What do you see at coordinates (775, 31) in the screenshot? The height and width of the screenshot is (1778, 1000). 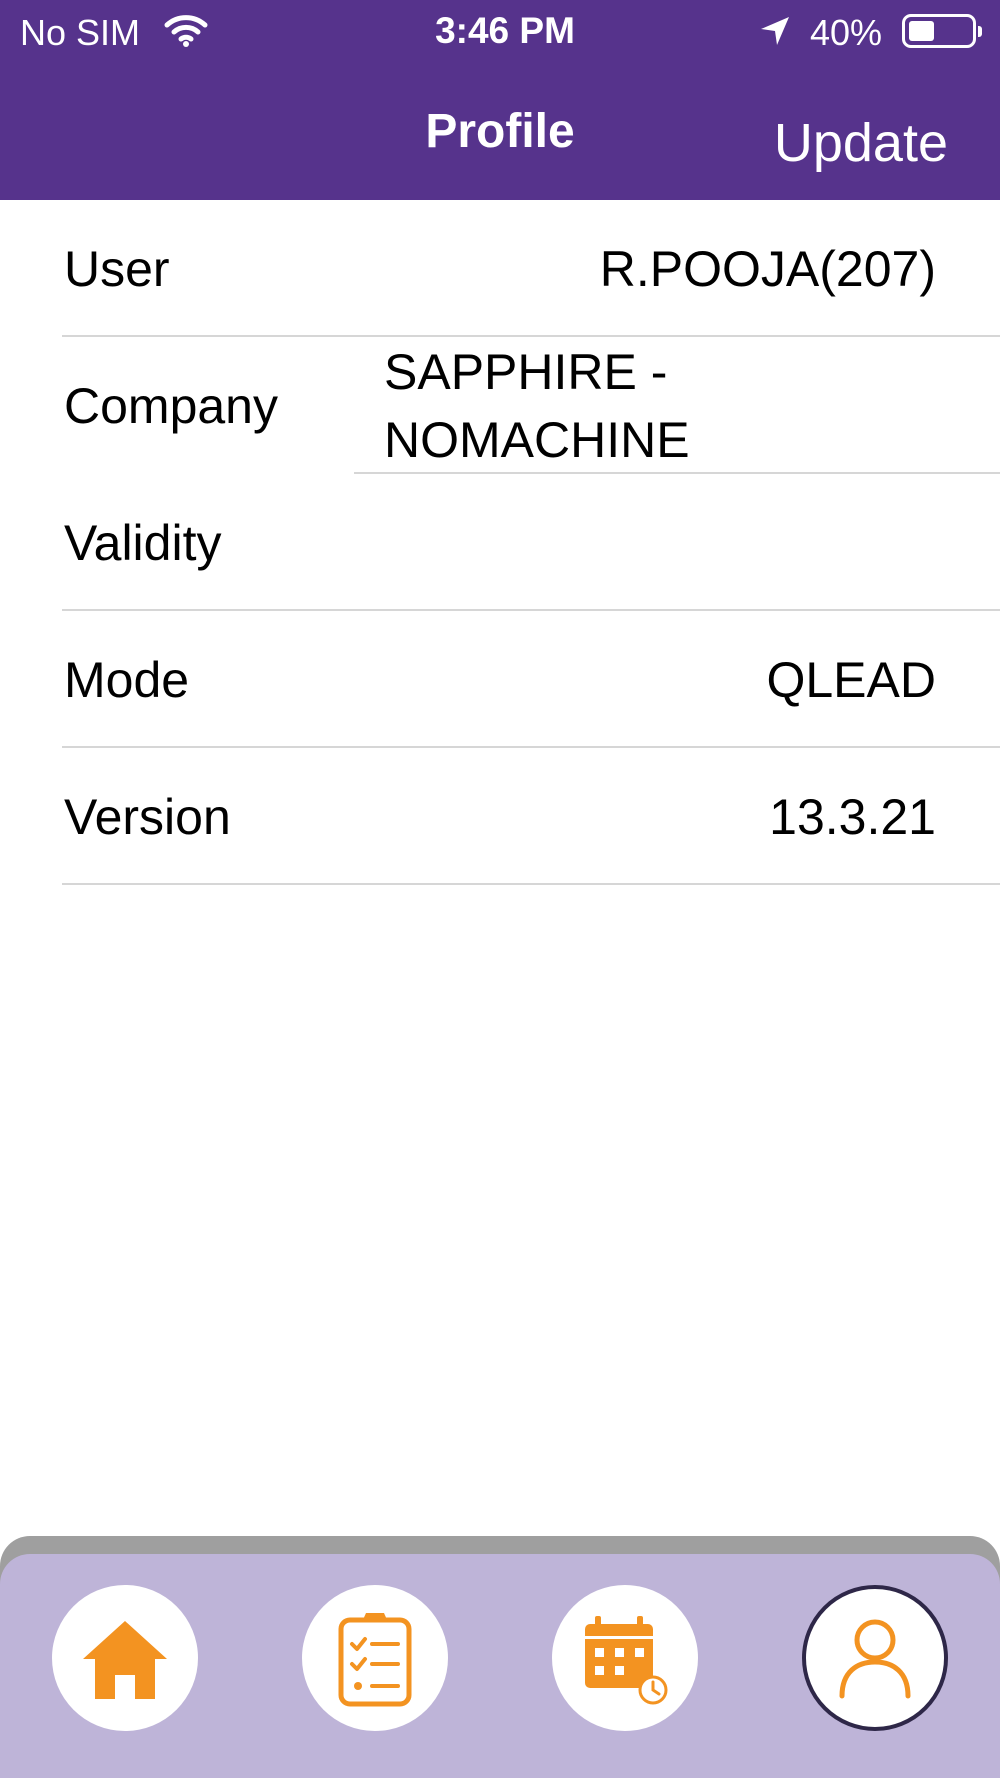 I see `location-arrow-icon` at bounding box center [775, 31].